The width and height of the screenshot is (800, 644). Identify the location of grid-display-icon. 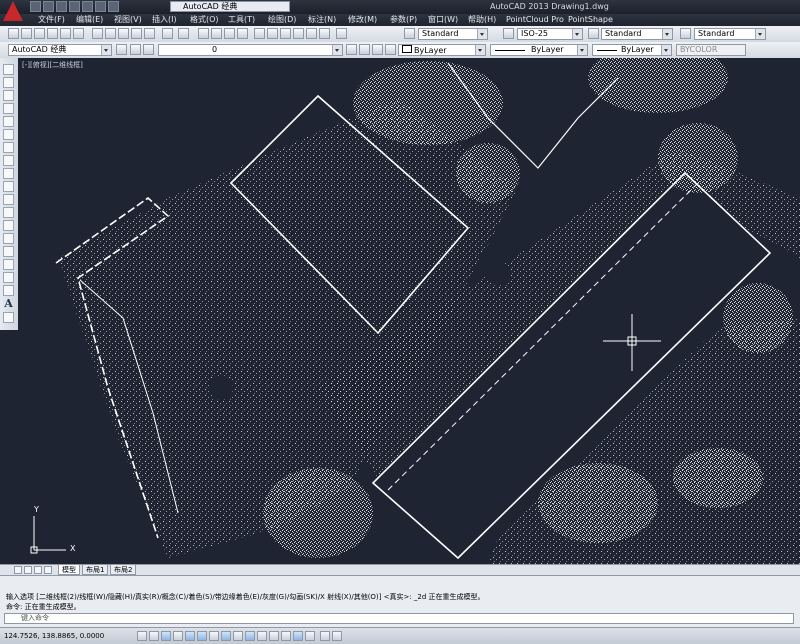
(166, 636).